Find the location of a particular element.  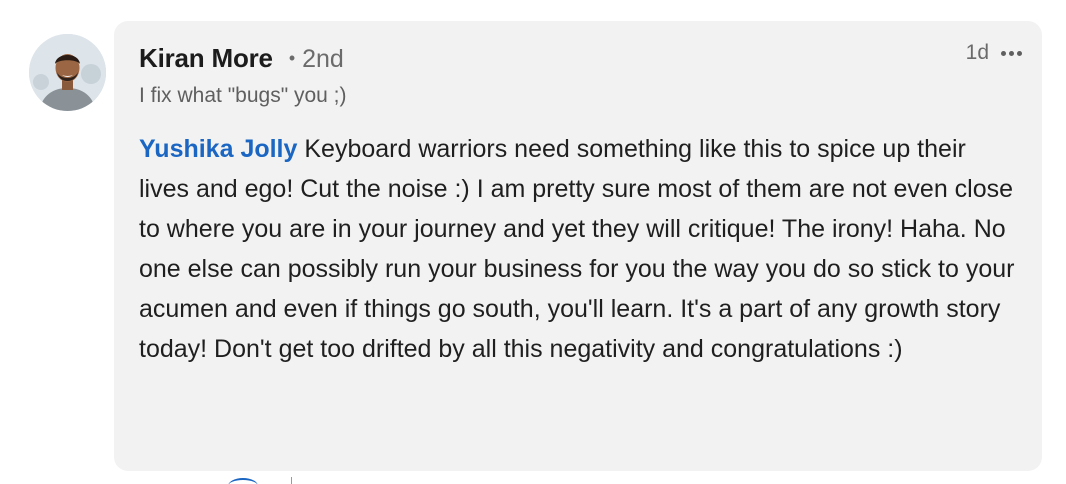

author-headline: I fix what "bugs" you ;) is located at coordinates (243, 95).